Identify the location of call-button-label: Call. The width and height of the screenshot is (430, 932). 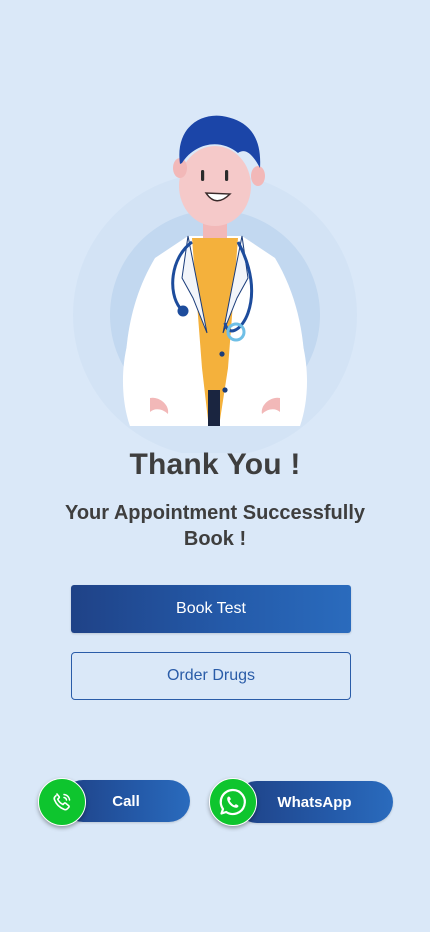
(126, 801).